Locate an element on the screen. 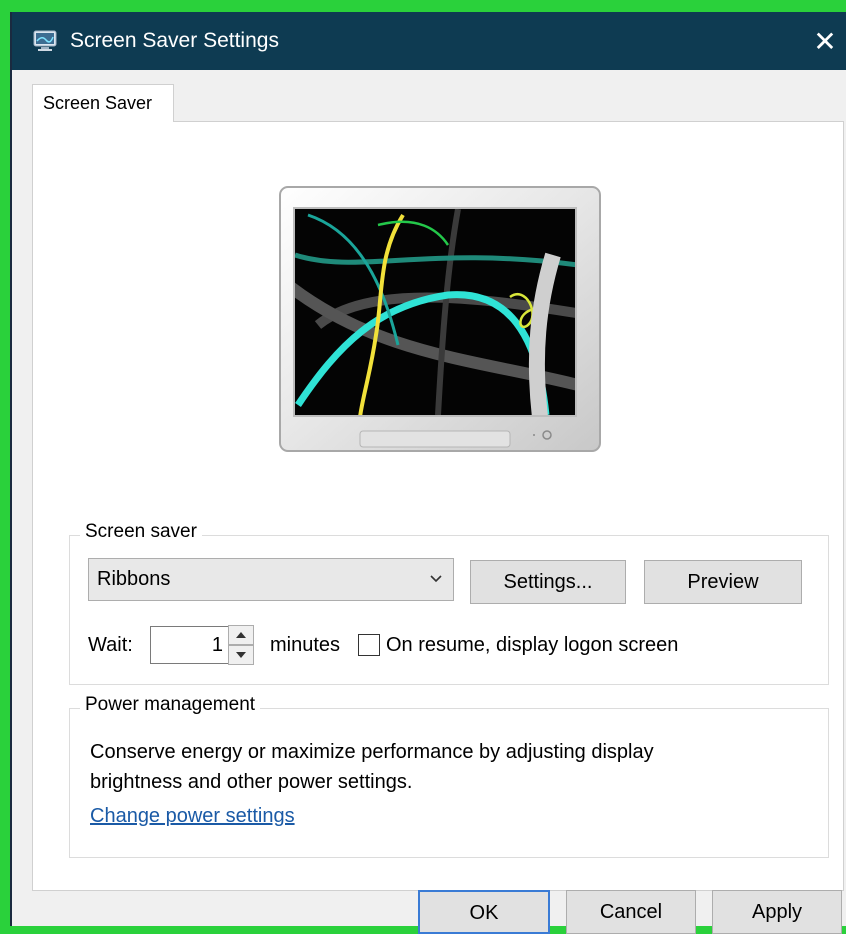  screen-saver-select: Ribbons is located at coordinates (271, 579).